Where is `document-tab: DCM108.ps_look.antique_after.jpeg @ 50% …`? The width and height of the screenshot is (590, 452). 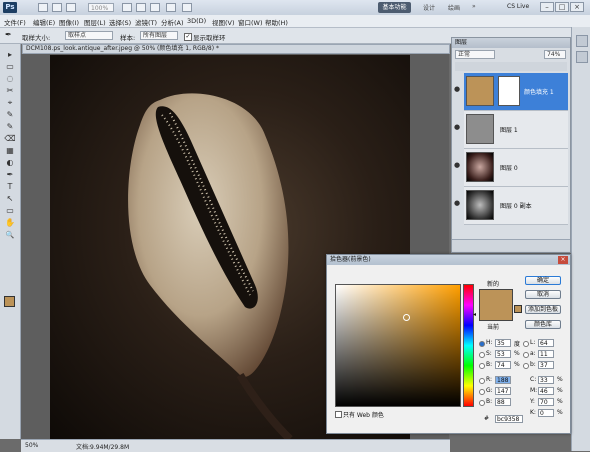
document-tab: DCM108.ps_look.antique_after.jpeg @ 50% … is located at coordinates (236, 49).